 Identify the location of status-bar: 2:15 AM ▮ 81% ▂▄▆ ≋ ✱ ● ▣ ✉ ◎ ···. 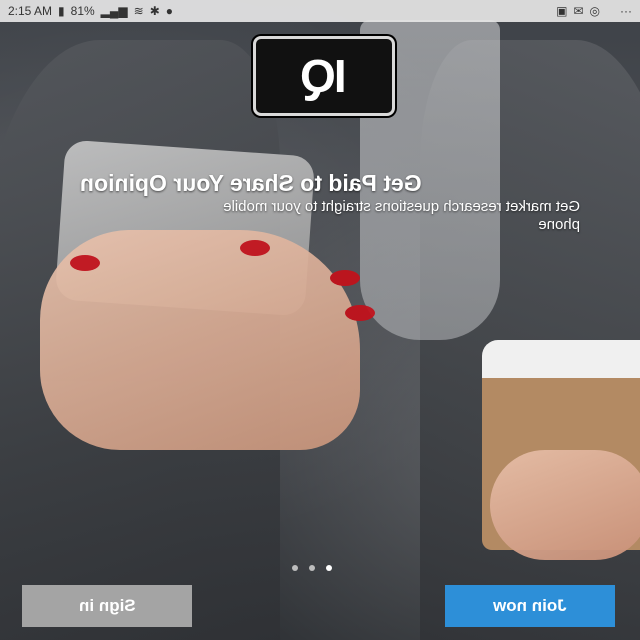
(320, 11).